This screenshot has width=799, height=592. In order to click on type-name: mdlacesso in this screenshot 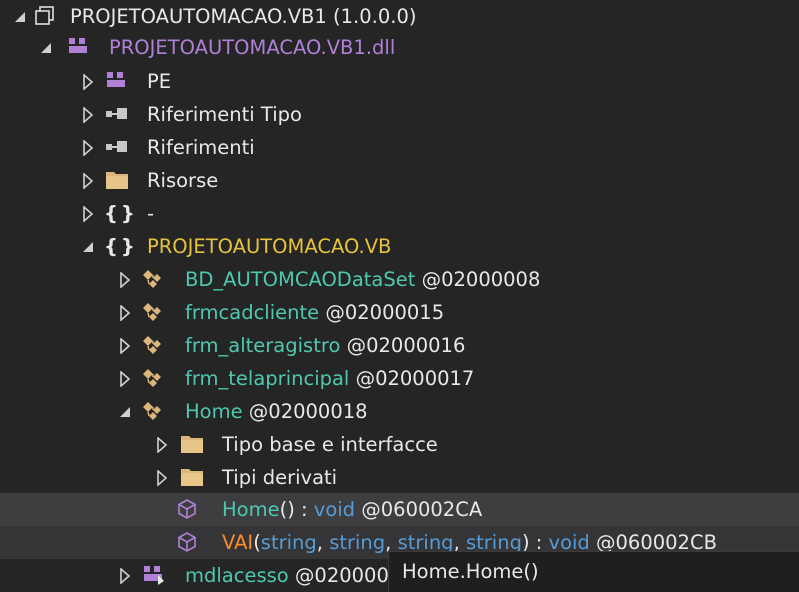, I will do `click(237, 575)`.